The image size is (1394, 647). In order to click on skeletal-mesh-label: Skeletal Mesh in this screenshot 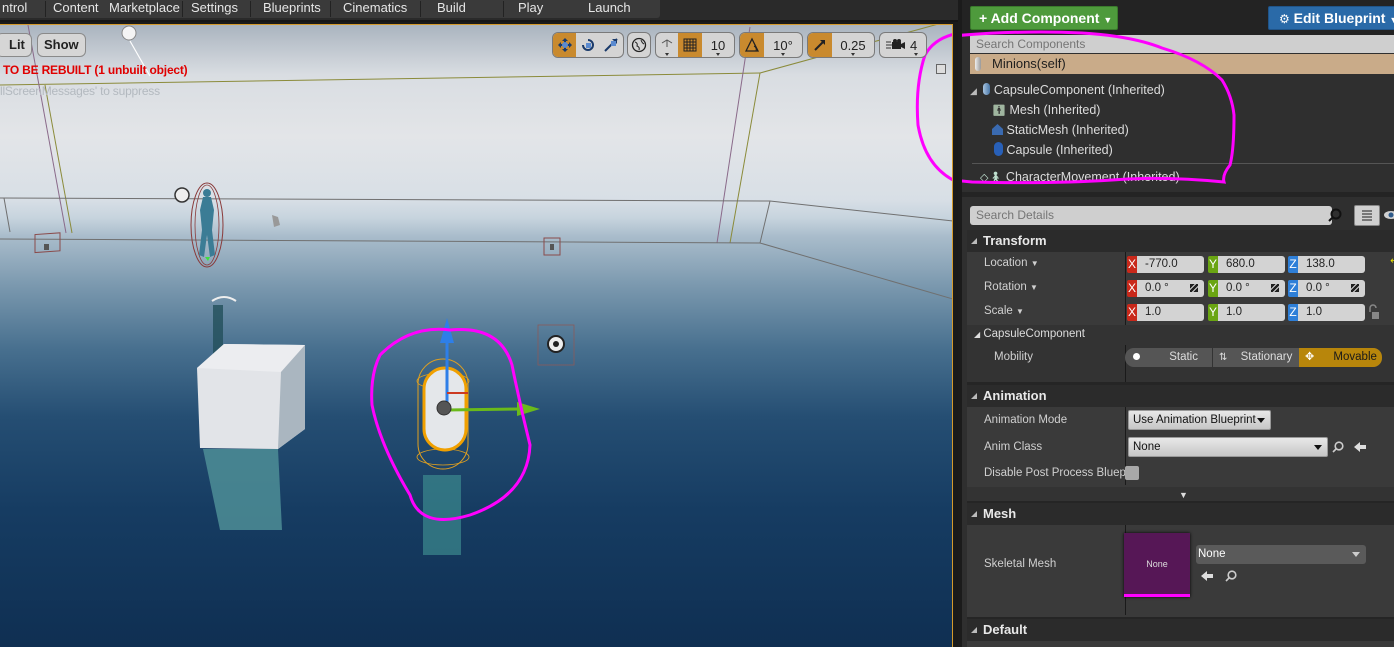, I will do `click(1020, 564)`.